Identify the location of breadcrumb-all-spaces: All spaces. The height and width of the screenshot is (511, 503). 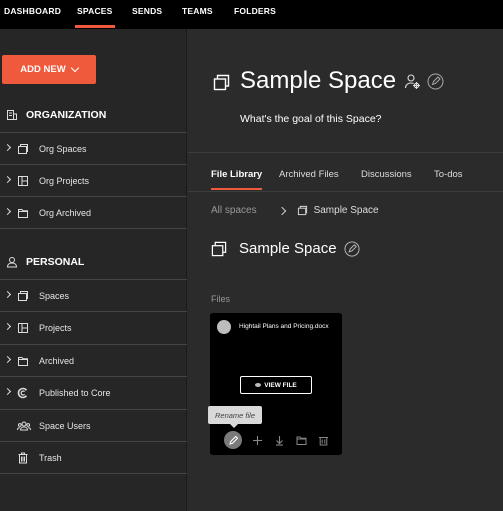
(234, 210).